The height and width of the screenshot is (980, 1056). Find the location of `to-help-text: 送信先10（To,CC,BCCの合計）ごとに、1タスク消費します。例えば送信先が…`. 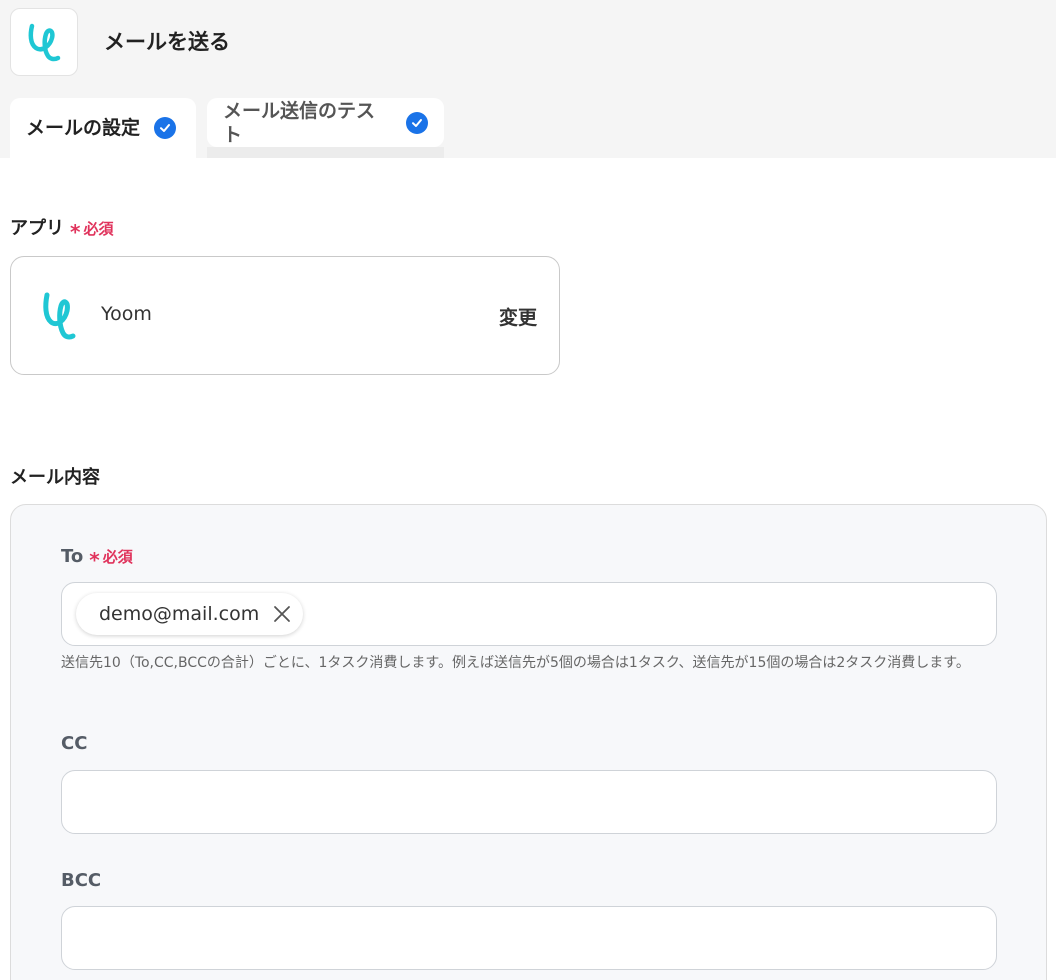

to-help-text: 送信先10（To,CC,BCCの合計）ごとに、1タスク消費します。例えば送信先が… is located at coordinates (515, 663).